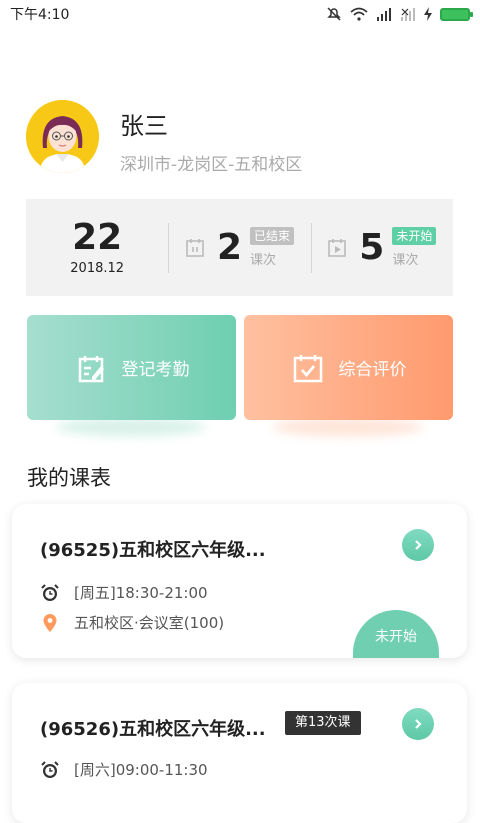 Image resolution: width=480 pixels, height=823 pixels. I want to click on evaluation-button: 综合评价, so click(348, 367).